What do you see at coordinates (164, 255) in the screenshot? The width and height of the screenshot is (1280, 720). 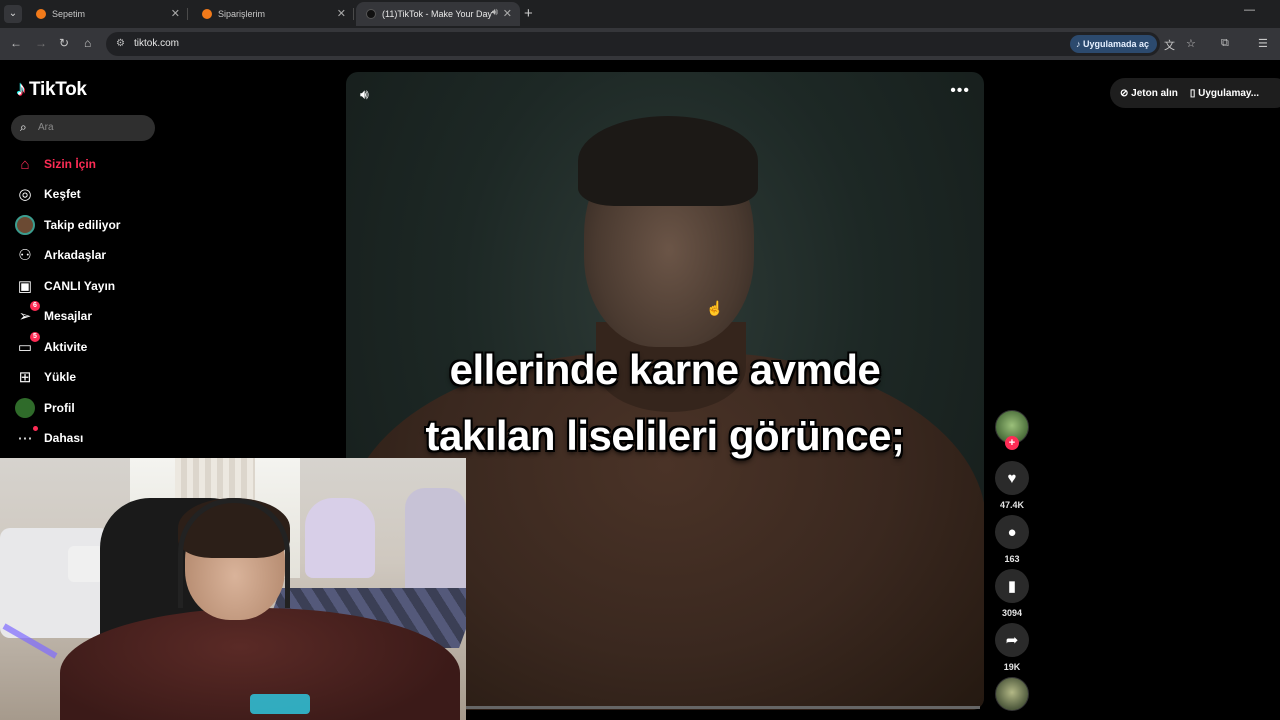 I see `sidebar-item-friends: ⚇ Arkadaşlar` at bounding box center [164, 255].